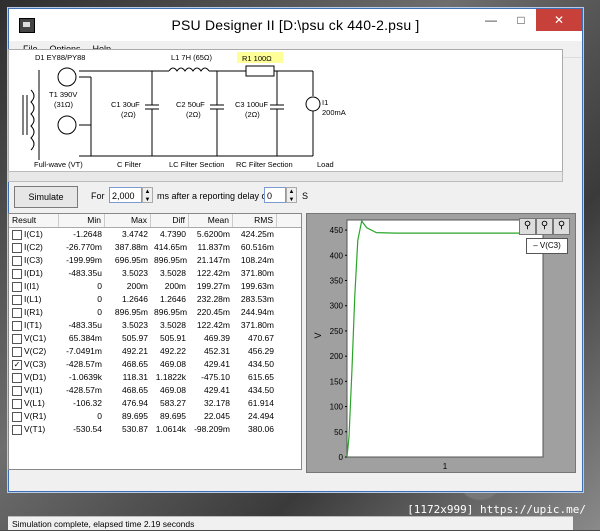  Describe the element at coordinates (60, 57) in the screenshot. I see `diode-label: D1 EY88/PY88` at that location.